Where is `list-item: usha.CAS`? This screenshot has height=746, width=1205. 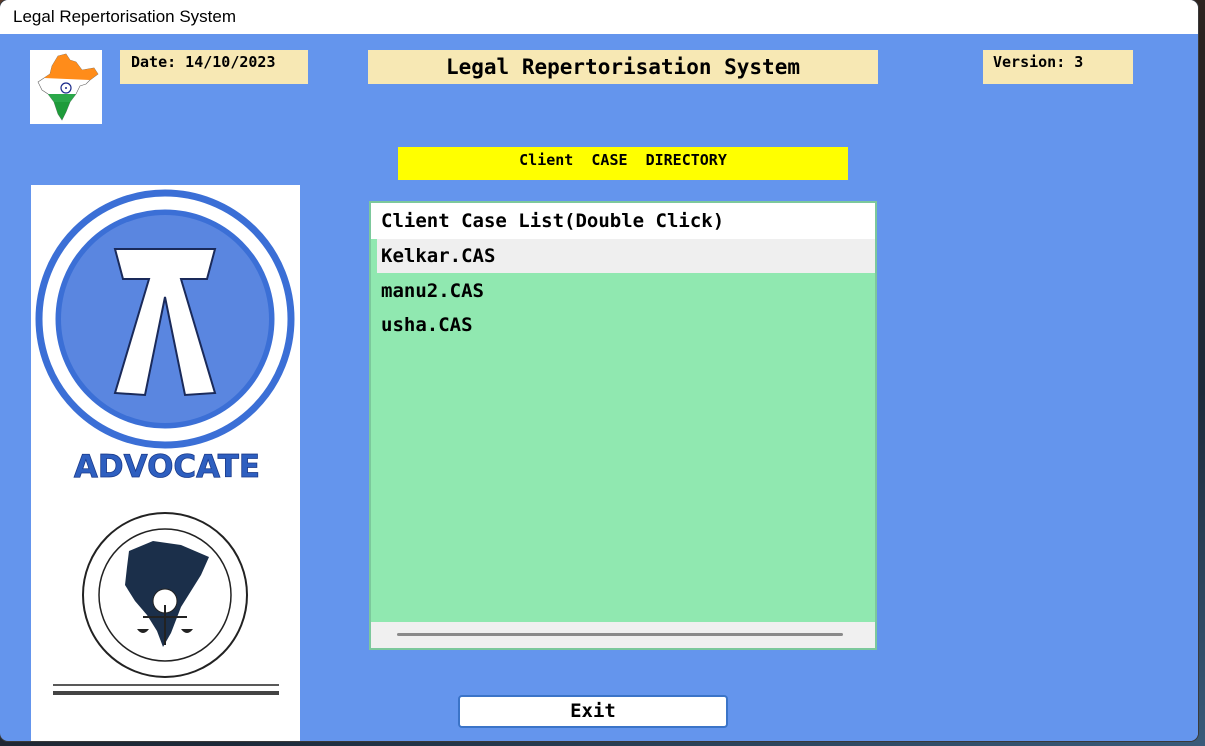
list-item: usha.CAS is located at coordinates (626, 325).